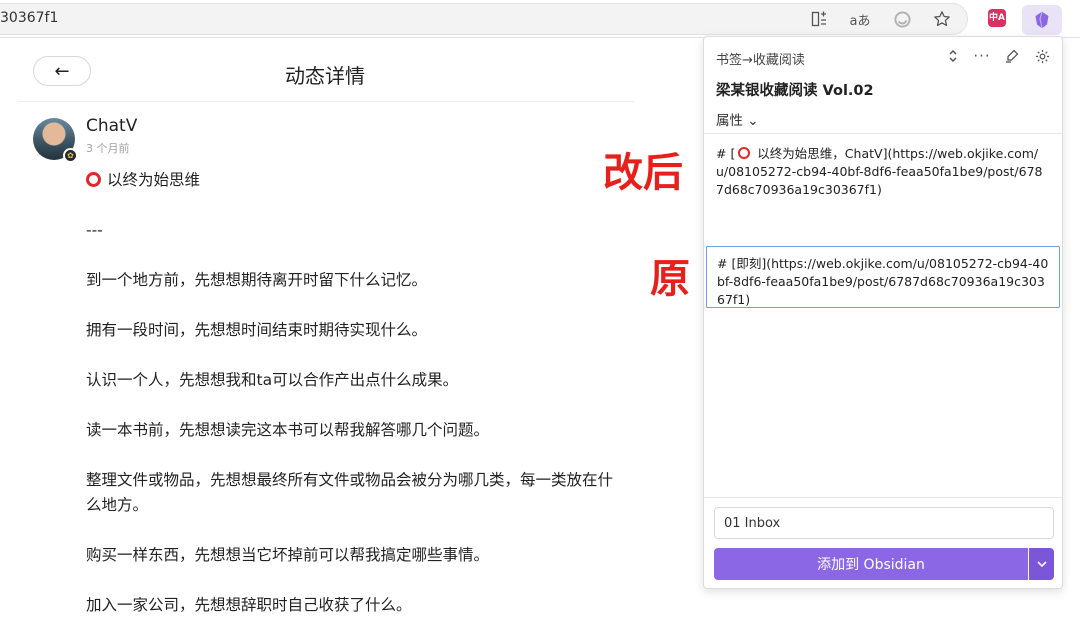 This screenshot has height=635, width=1080. I want to click on browser-toolbar: 30367f1 aあ 中A, so click(540, 19).